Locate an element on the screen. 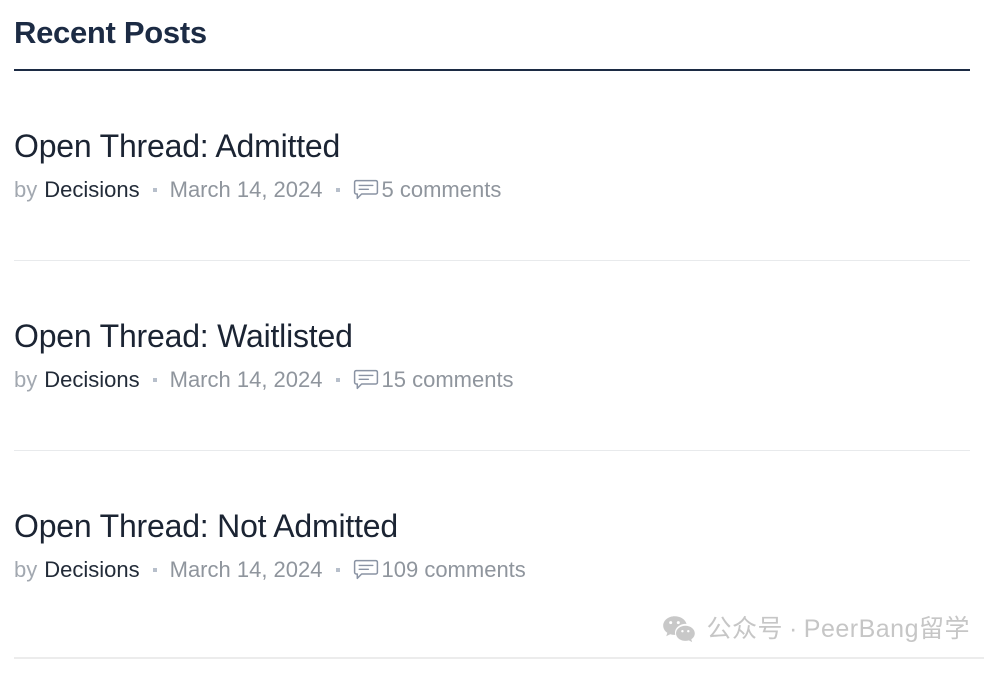  post-meta: by Decisions March 14, 2024 15 comments is located at coordinates (492, 380).